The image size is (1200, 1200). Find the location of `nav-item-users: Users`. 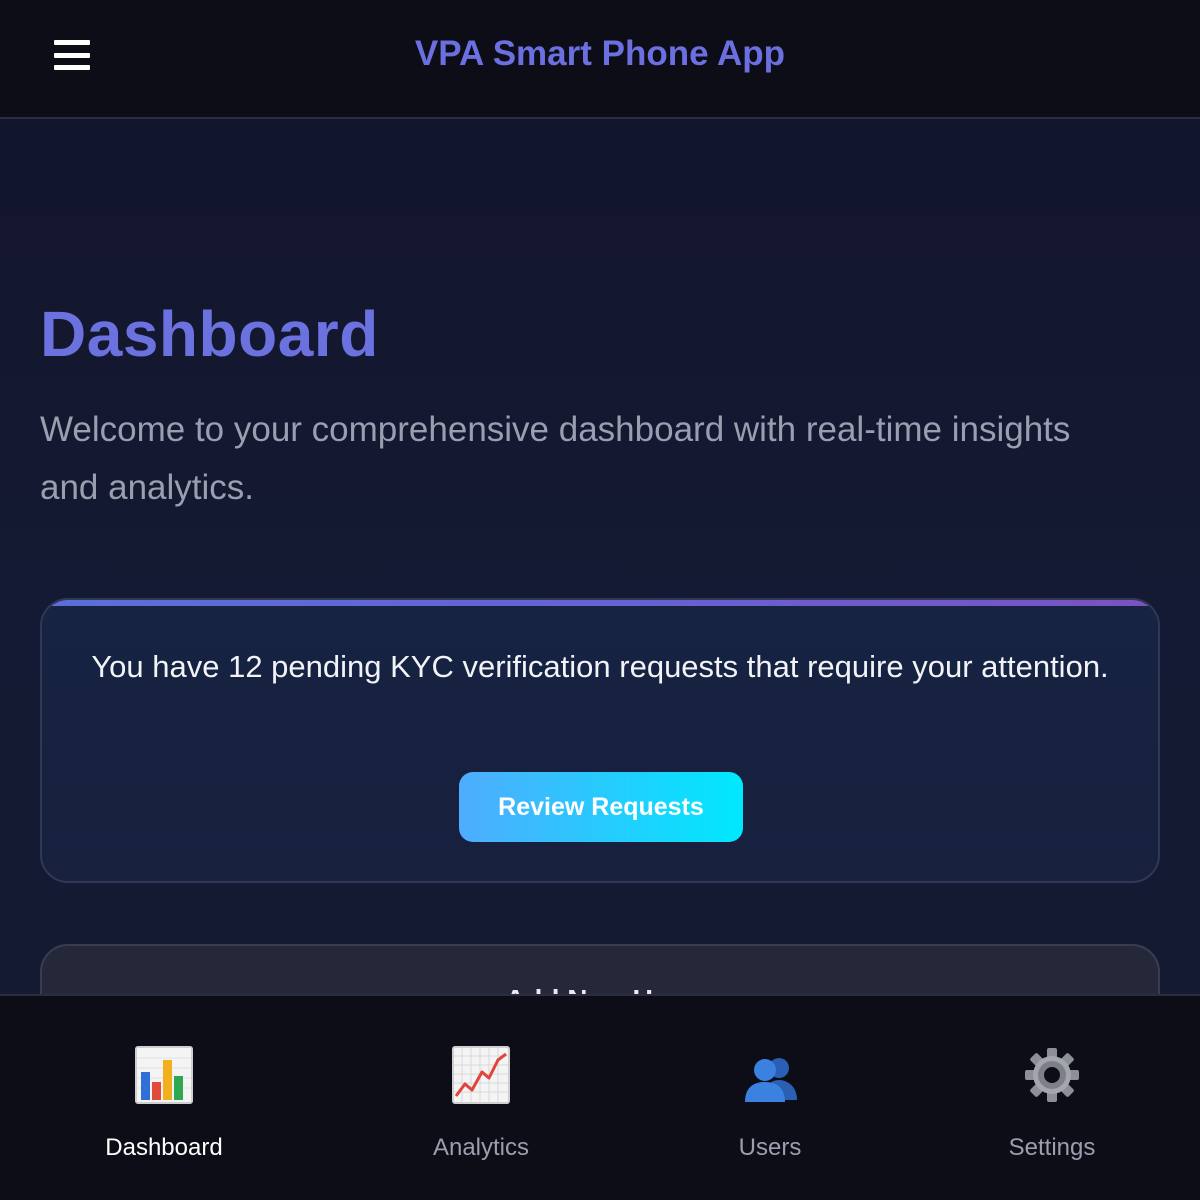

nav-item-users: Users is located at coordinates (770, 1098).